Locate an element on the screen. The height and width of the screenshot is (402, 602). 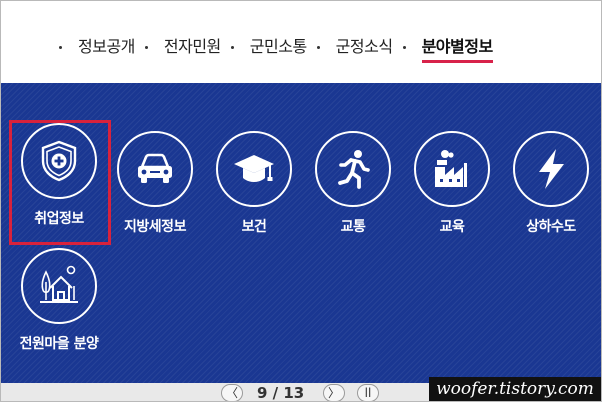
tile-local-tax: 지방세정보 is located at coordinates (155, 183).